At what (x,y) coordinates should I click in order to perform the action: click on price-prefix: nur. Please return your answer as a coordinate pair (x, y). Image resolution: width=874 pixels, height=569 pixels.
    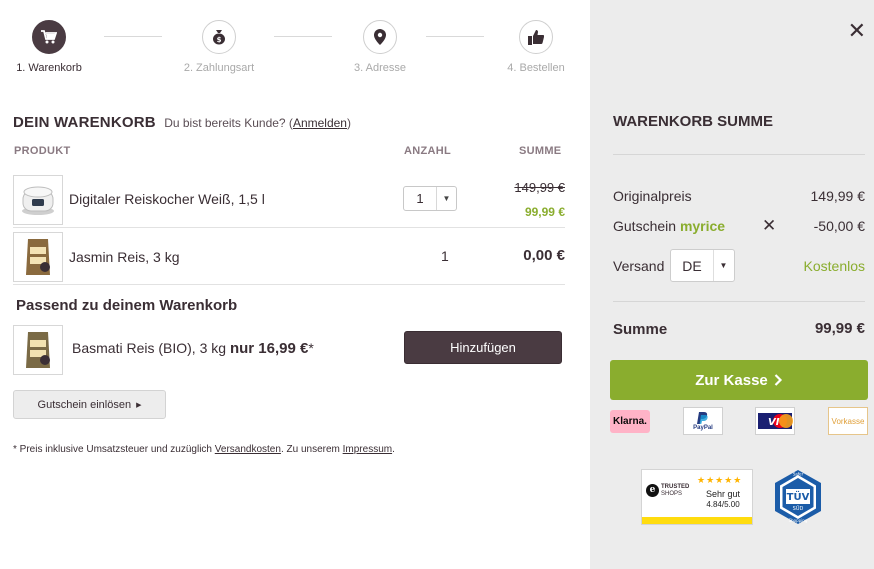
    Looking at the image, I should click on (242, 348).